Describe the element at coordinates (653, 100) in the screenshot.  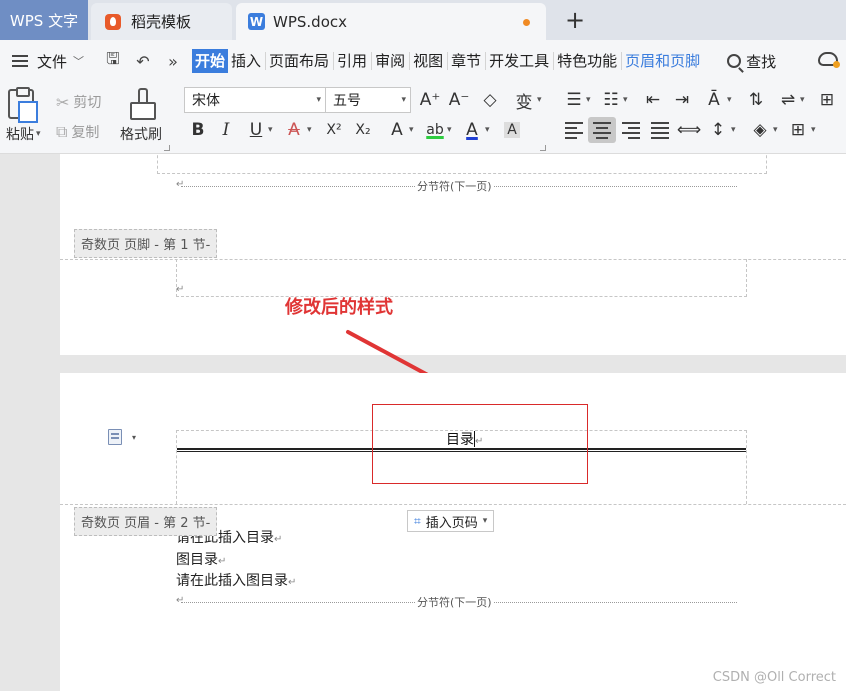
I see `decrease-indent-button: ⇤` at that location.